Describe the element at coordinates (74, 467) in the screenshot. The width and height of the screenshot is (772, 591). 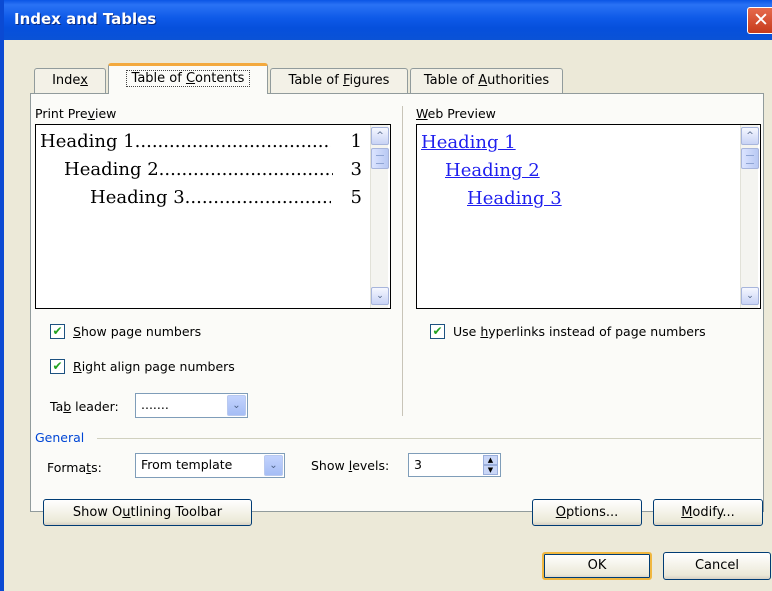
I see `formats-label: Formats:` at that location.